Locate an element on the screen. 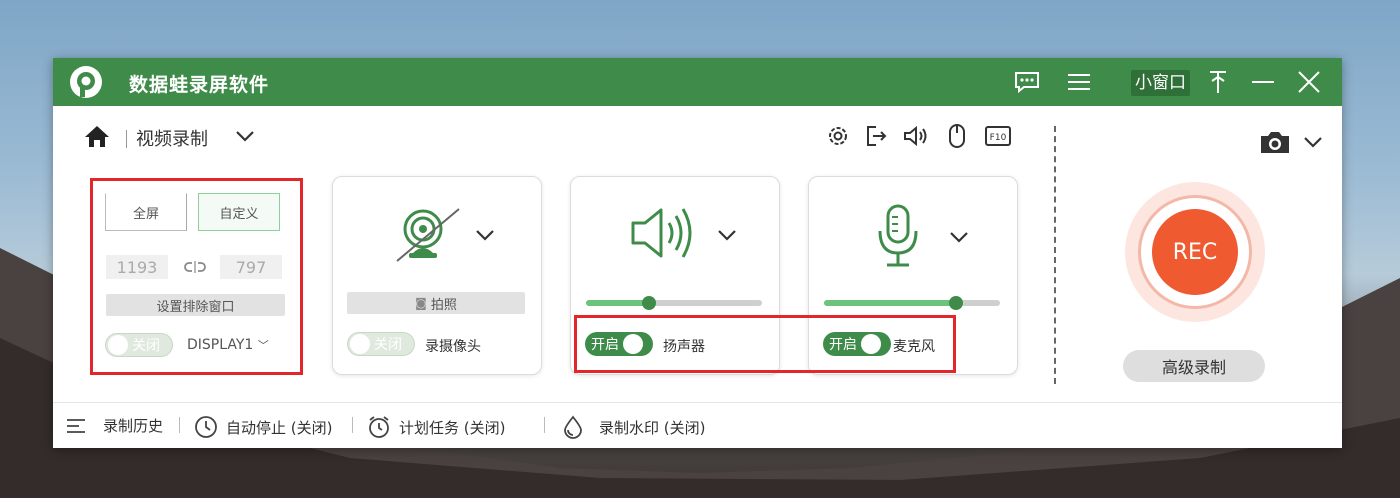 This screenshot has width=1400, height=498. app-title: 数据蛙录屏软件 is located at coordinates (199, 85).